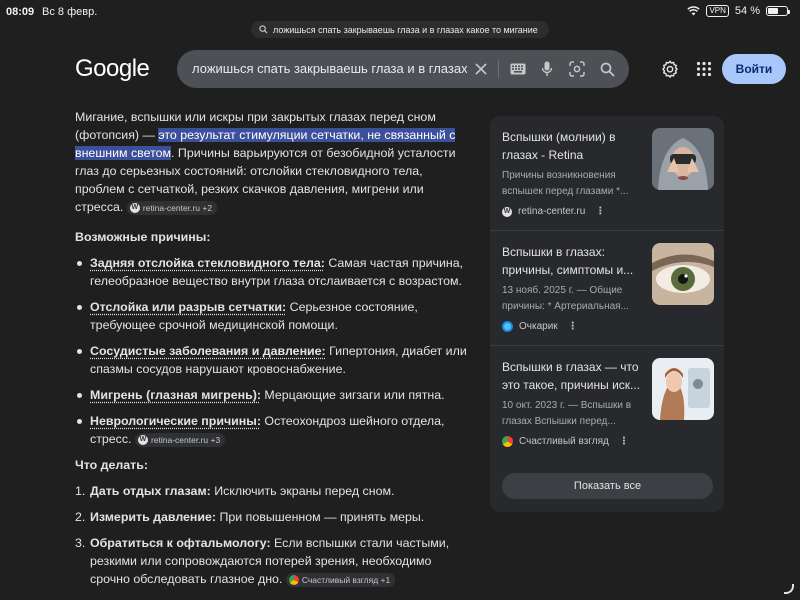 The height and width of the screenshot is (600, 800). What do you see at coordinates (180, 543) in the screenshot?
I see `todo-term: Обратиться к офтальмологу:` at bounding box center [180, 543].